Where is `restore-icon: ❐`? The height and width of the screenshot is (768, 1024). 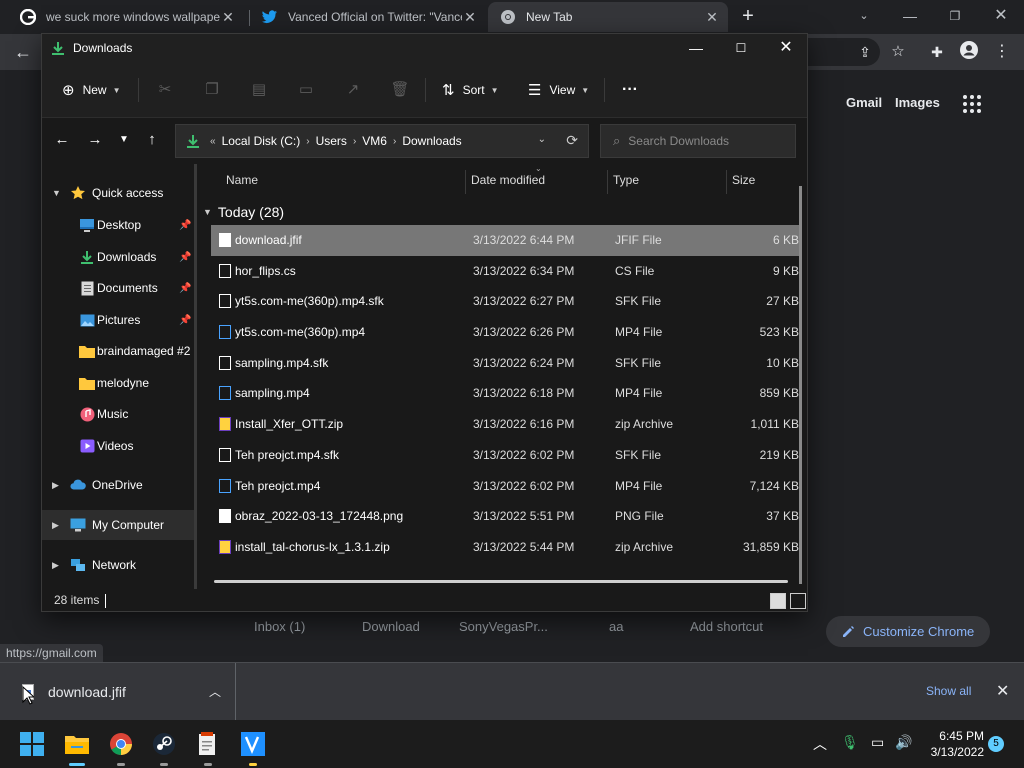
restore-icon: ❐ is located at coordinates (955, 16).